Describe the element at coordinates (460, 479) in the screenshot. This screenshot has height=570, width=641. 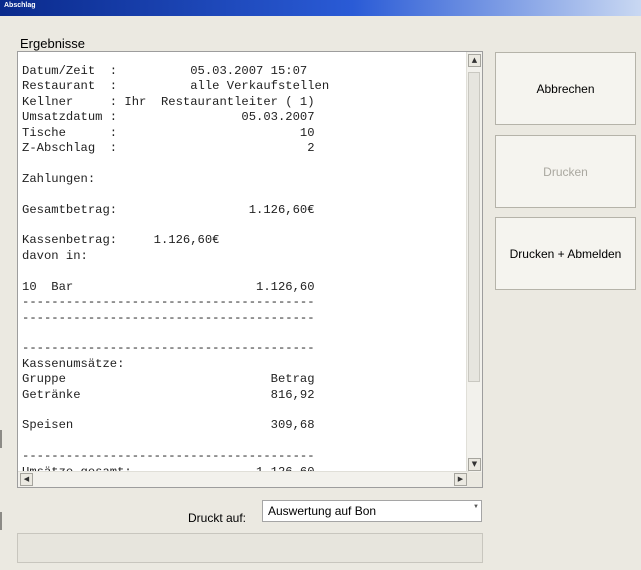
I see `arrow-right-icon: ▶` at that location.